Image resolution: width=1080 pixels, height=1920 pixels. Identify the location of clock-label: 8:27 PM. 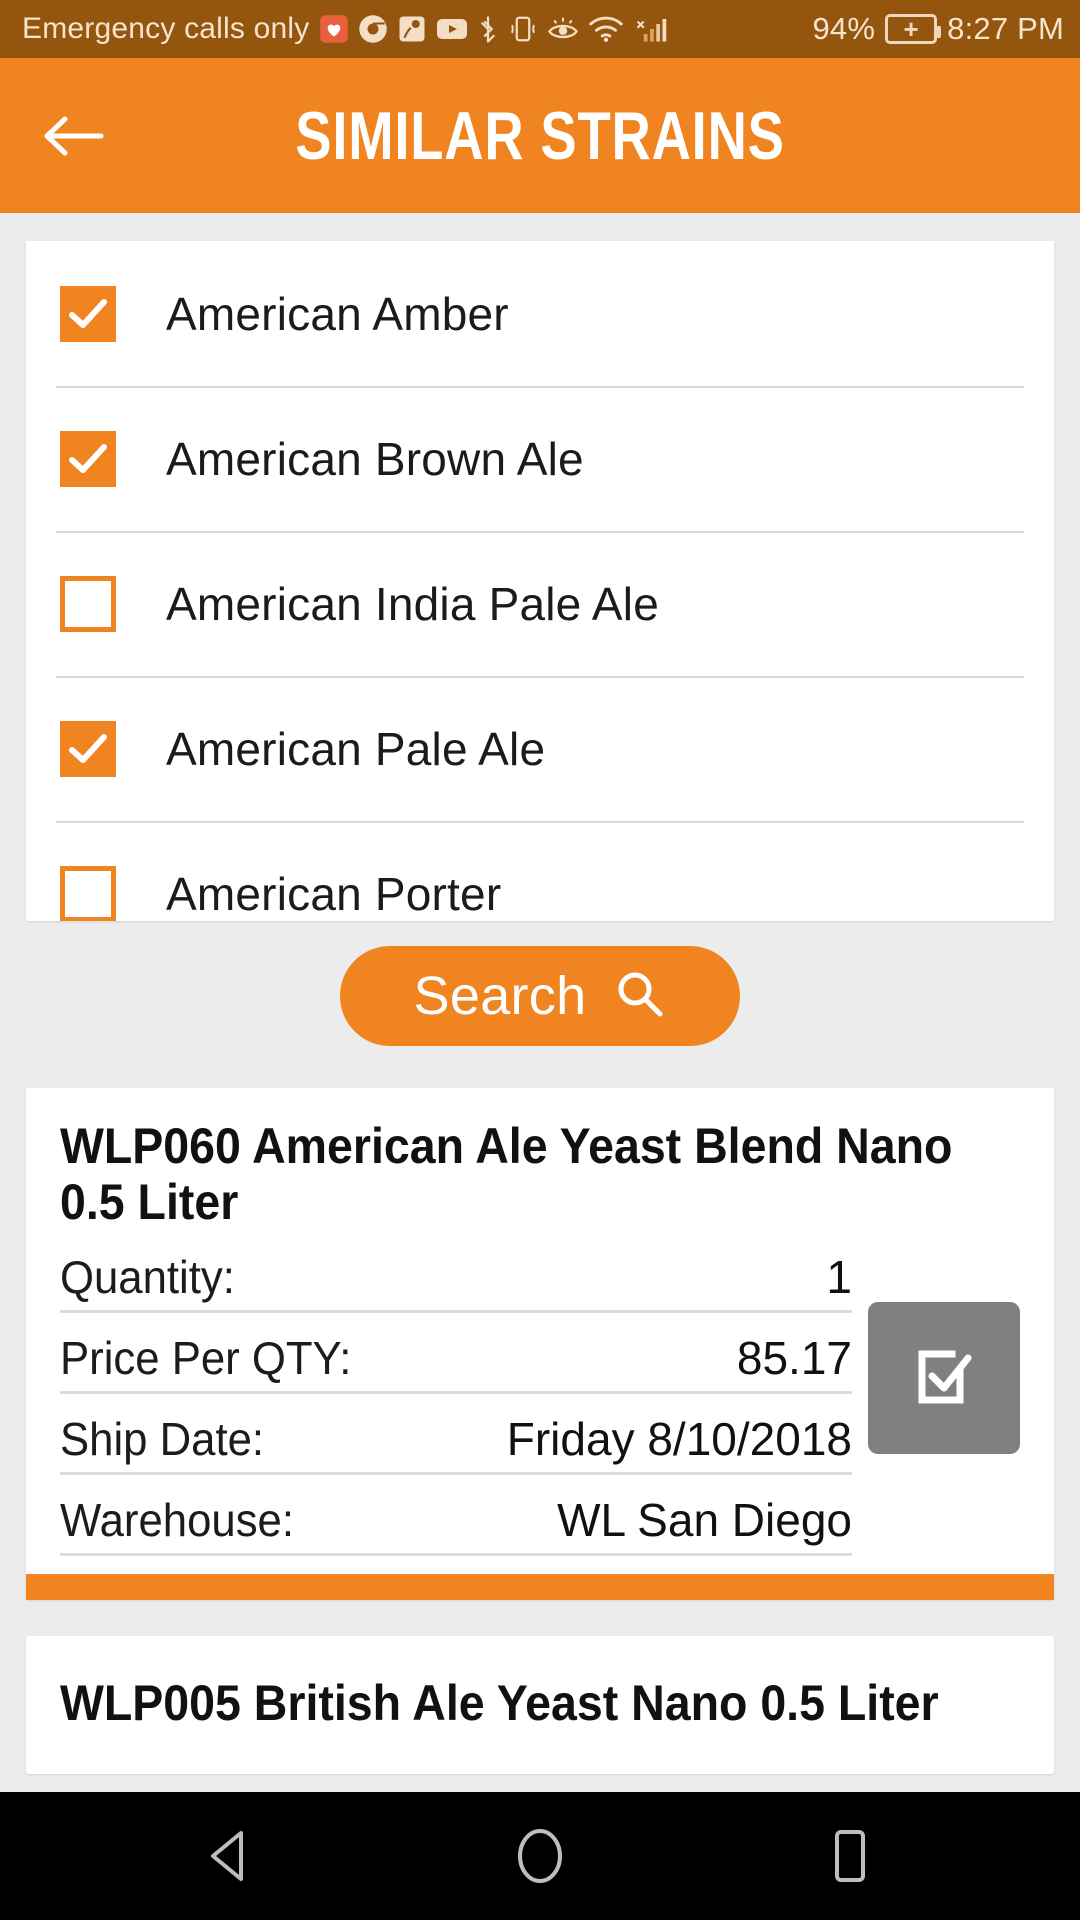
(1005, 28).